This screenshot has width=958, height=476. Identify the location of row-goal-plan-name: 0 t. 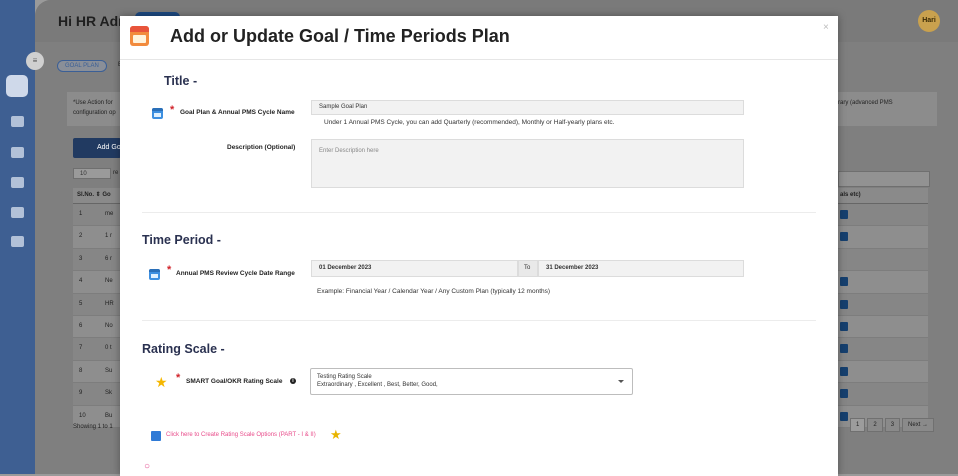
(108, 348).